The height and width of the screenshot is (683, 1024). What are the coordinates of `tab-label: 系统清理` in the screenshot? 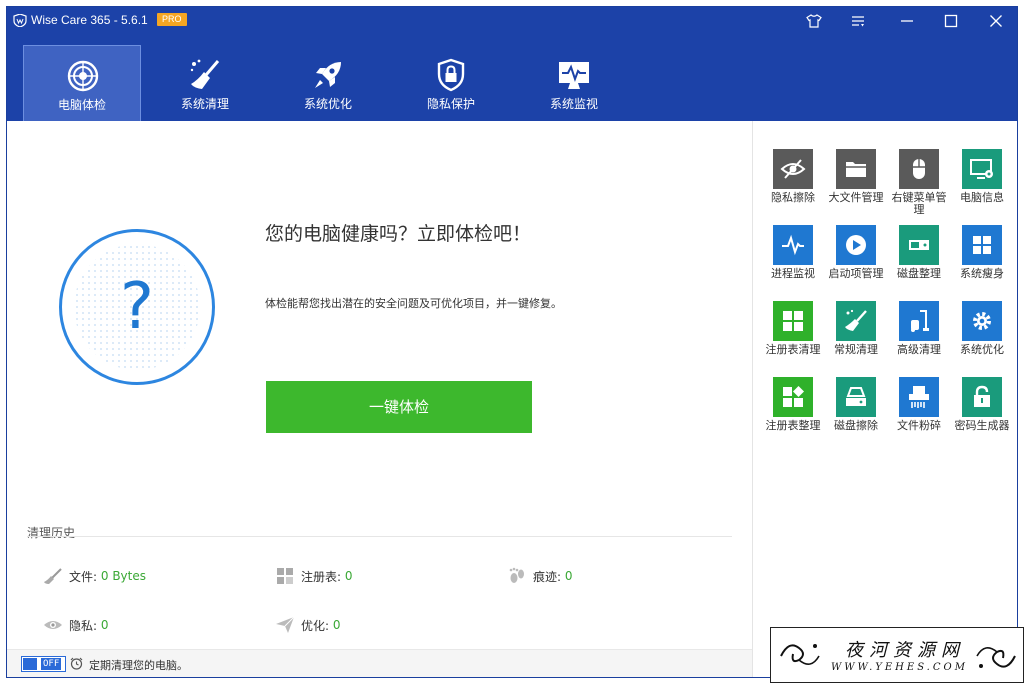 It's located at (204, 104).